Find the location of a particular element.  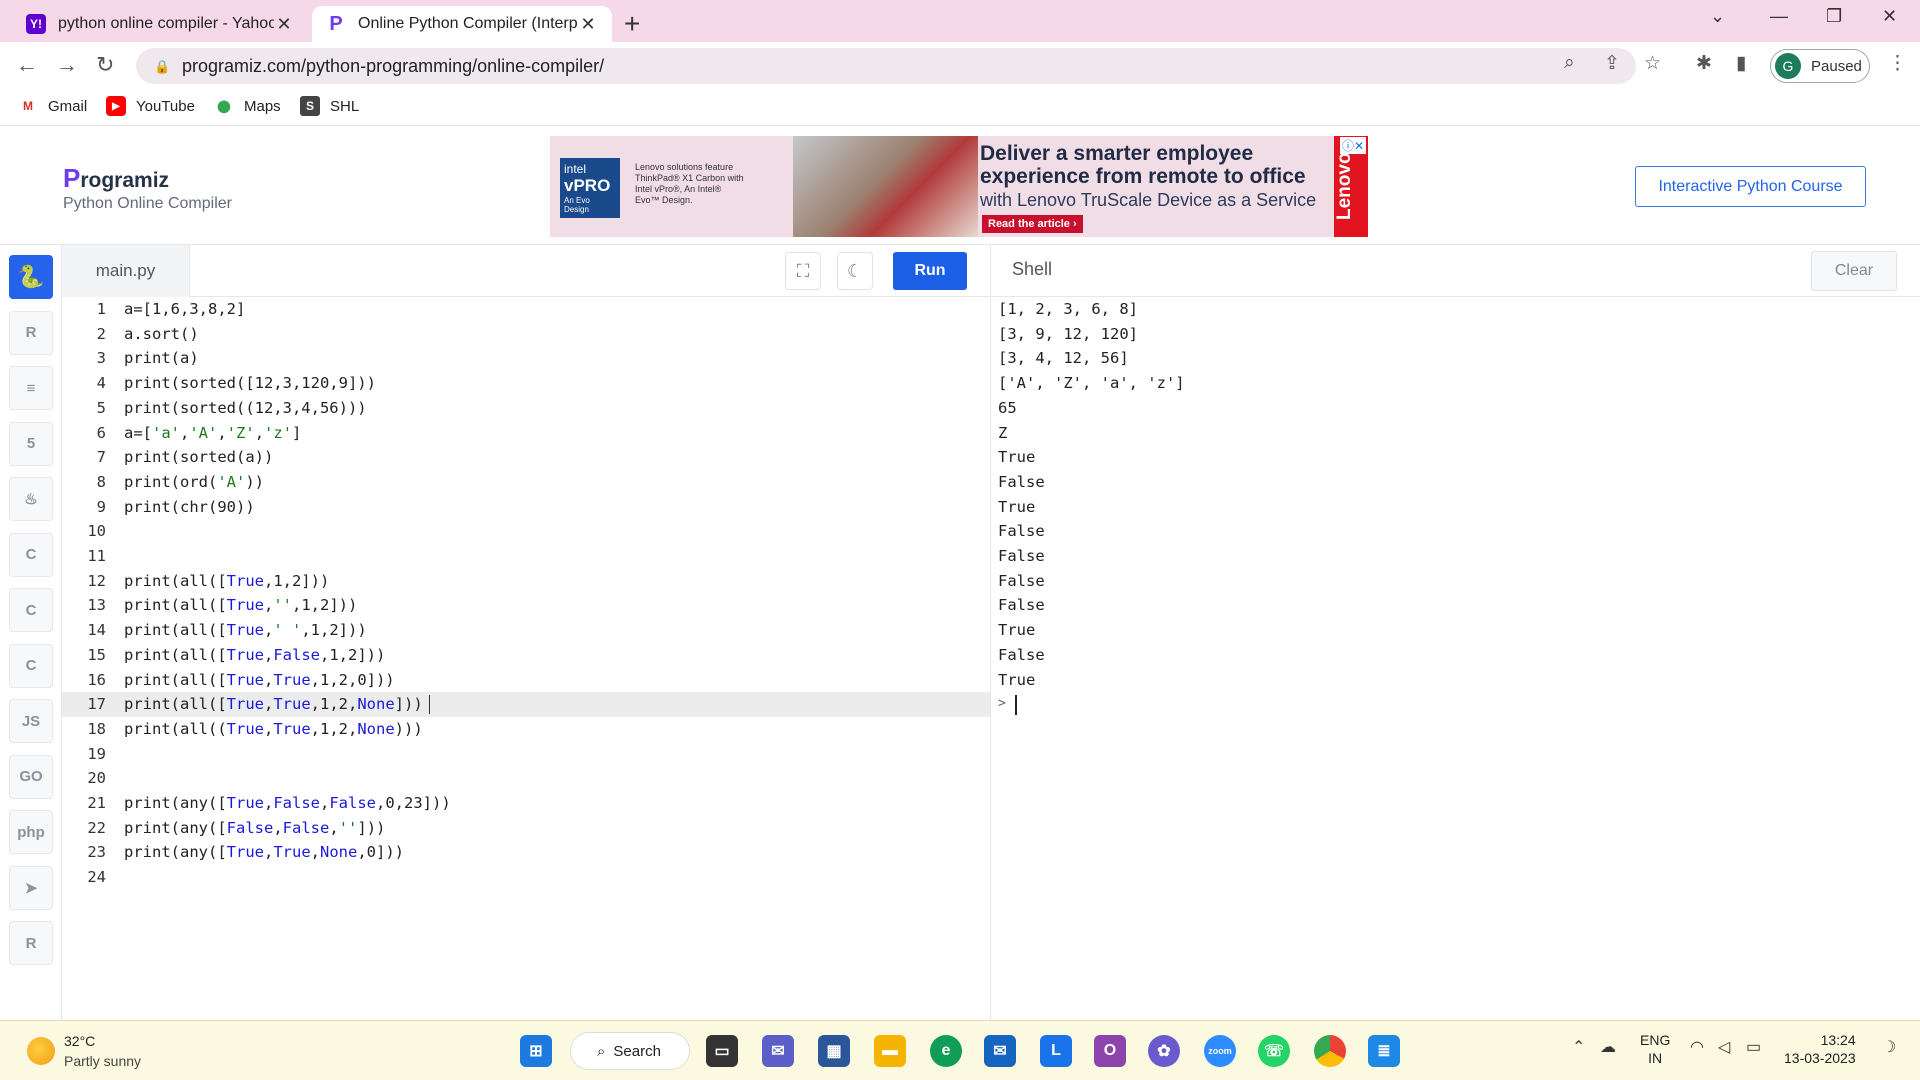

code-line: 5 print(sorted((12,3,4,56))) is located at coordinates (526, 408).